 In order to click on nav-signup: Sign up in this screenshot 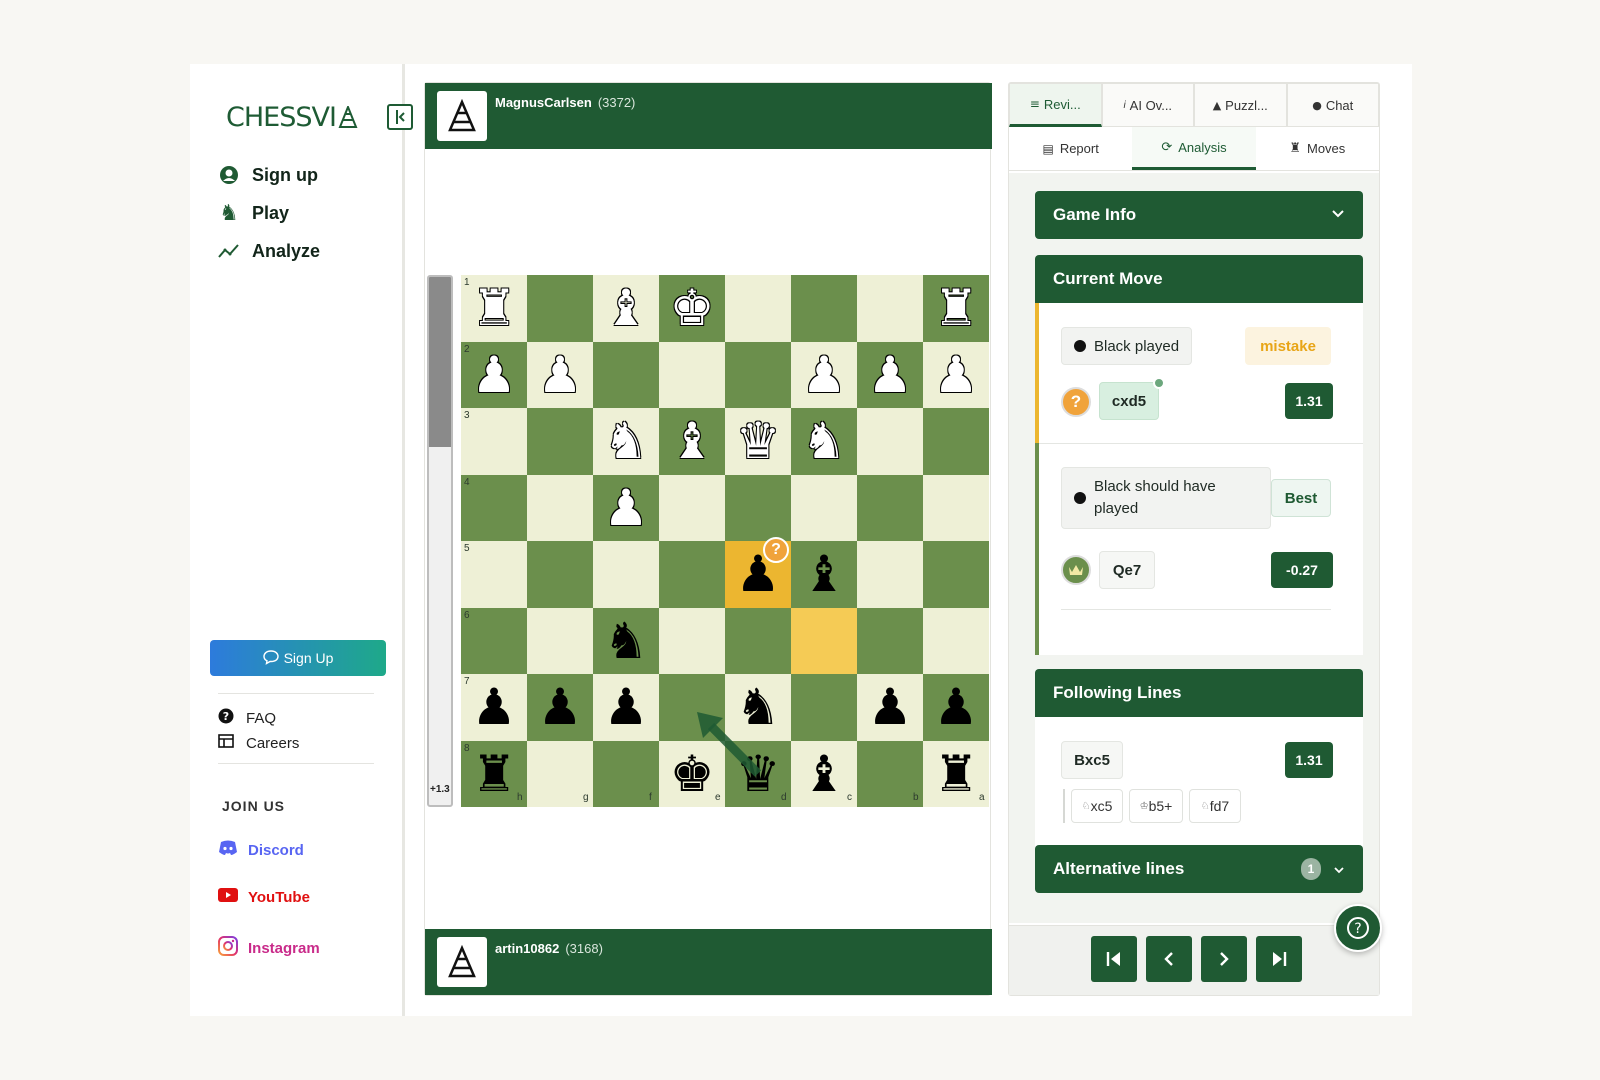, I will do `click(268, 175)`.